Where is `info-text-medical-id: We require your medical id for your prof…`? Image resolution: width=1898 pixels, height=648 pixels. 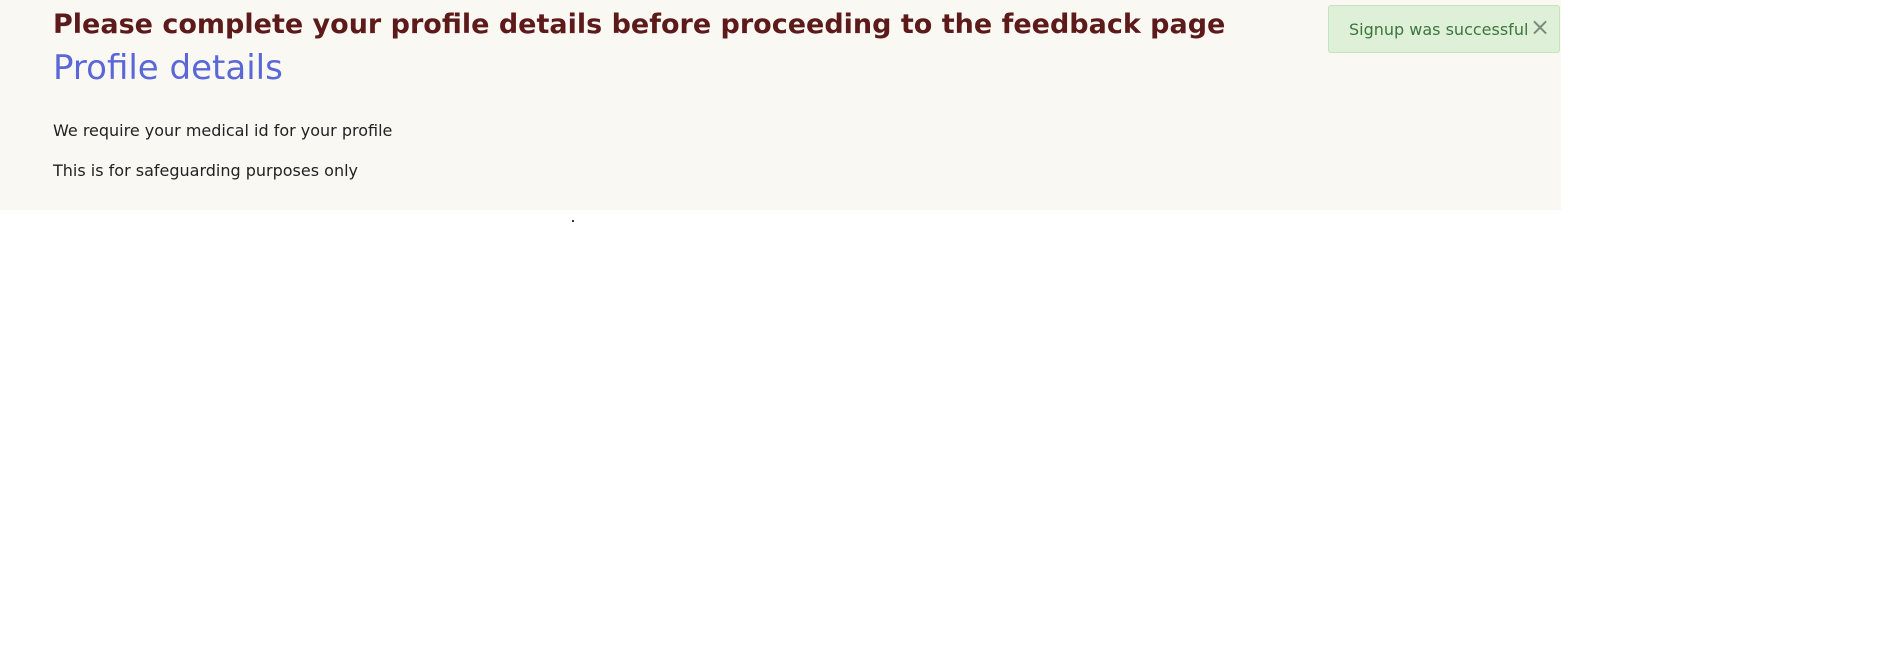 info-text-medical-id: We require your medical id for your prof… is located at coordinates (223, 130).